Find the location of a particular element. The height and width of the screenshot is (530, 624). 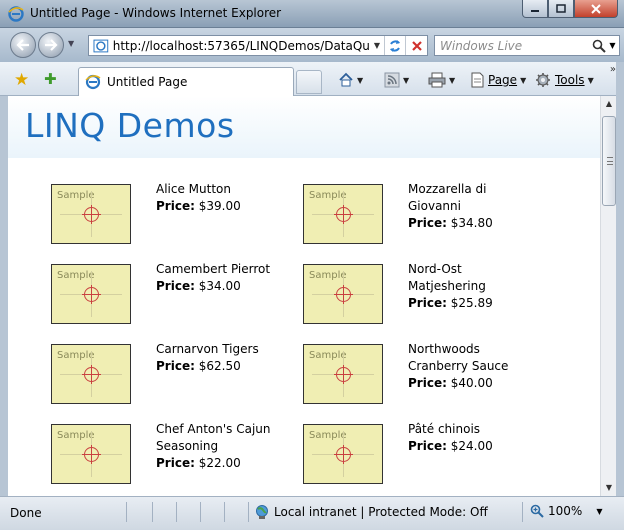

product-name: Nord-Ost Matjeshering is located at coordinates (447, 277).